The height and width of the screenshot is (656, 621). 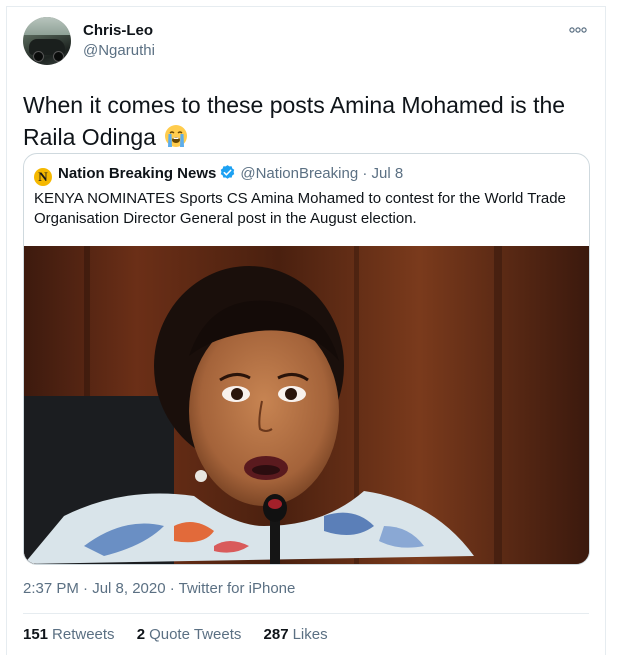 I want to click on quote-tweets-stat: 2 Quote Tweets, so click(x=189, y=634).